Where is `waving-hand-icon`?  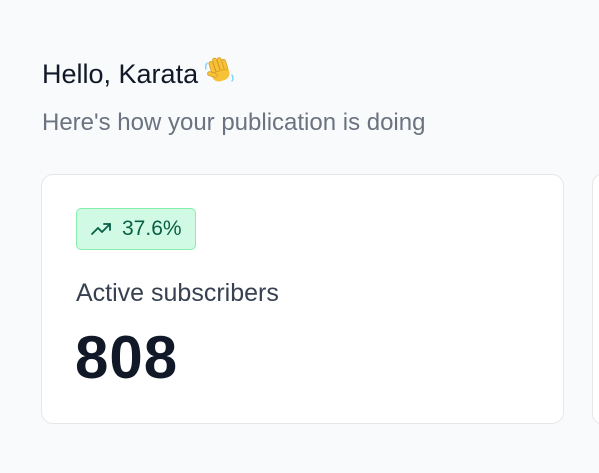
waving-hand-icon is located at coordinates (220, 74).